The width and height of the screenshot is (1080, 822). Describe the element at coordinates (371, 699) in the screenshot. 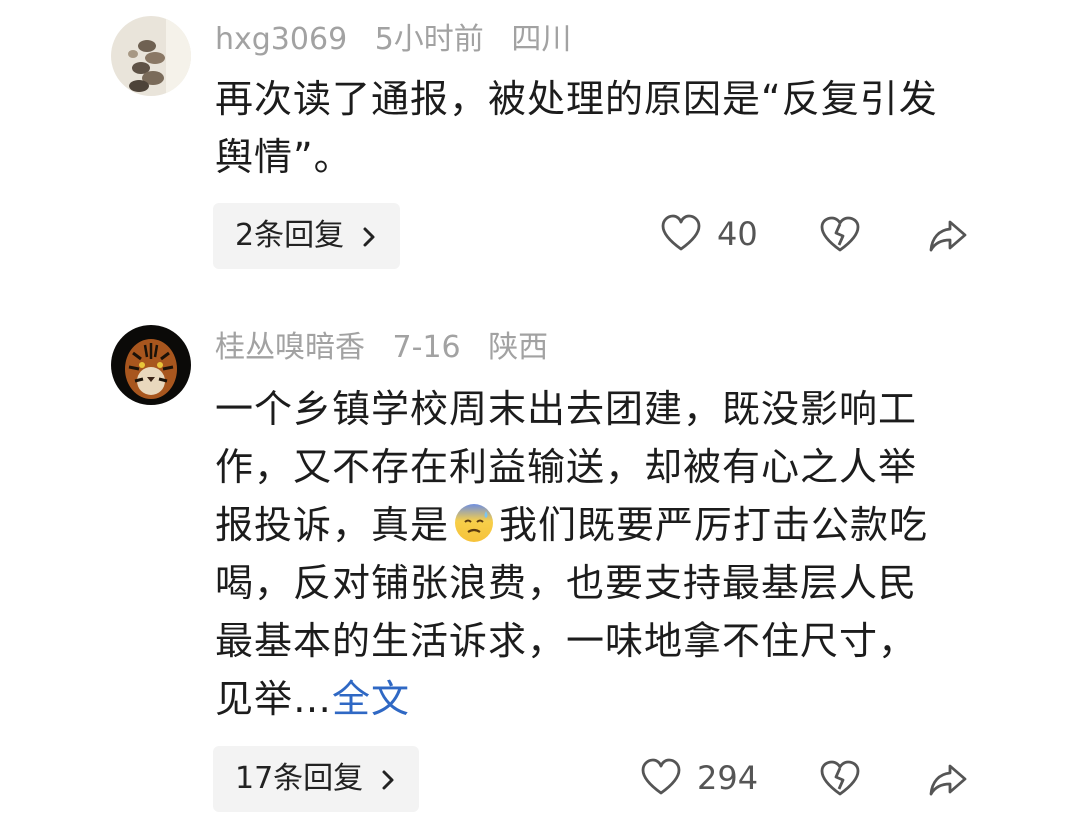

I see `full-text-link: 全文` at that location.